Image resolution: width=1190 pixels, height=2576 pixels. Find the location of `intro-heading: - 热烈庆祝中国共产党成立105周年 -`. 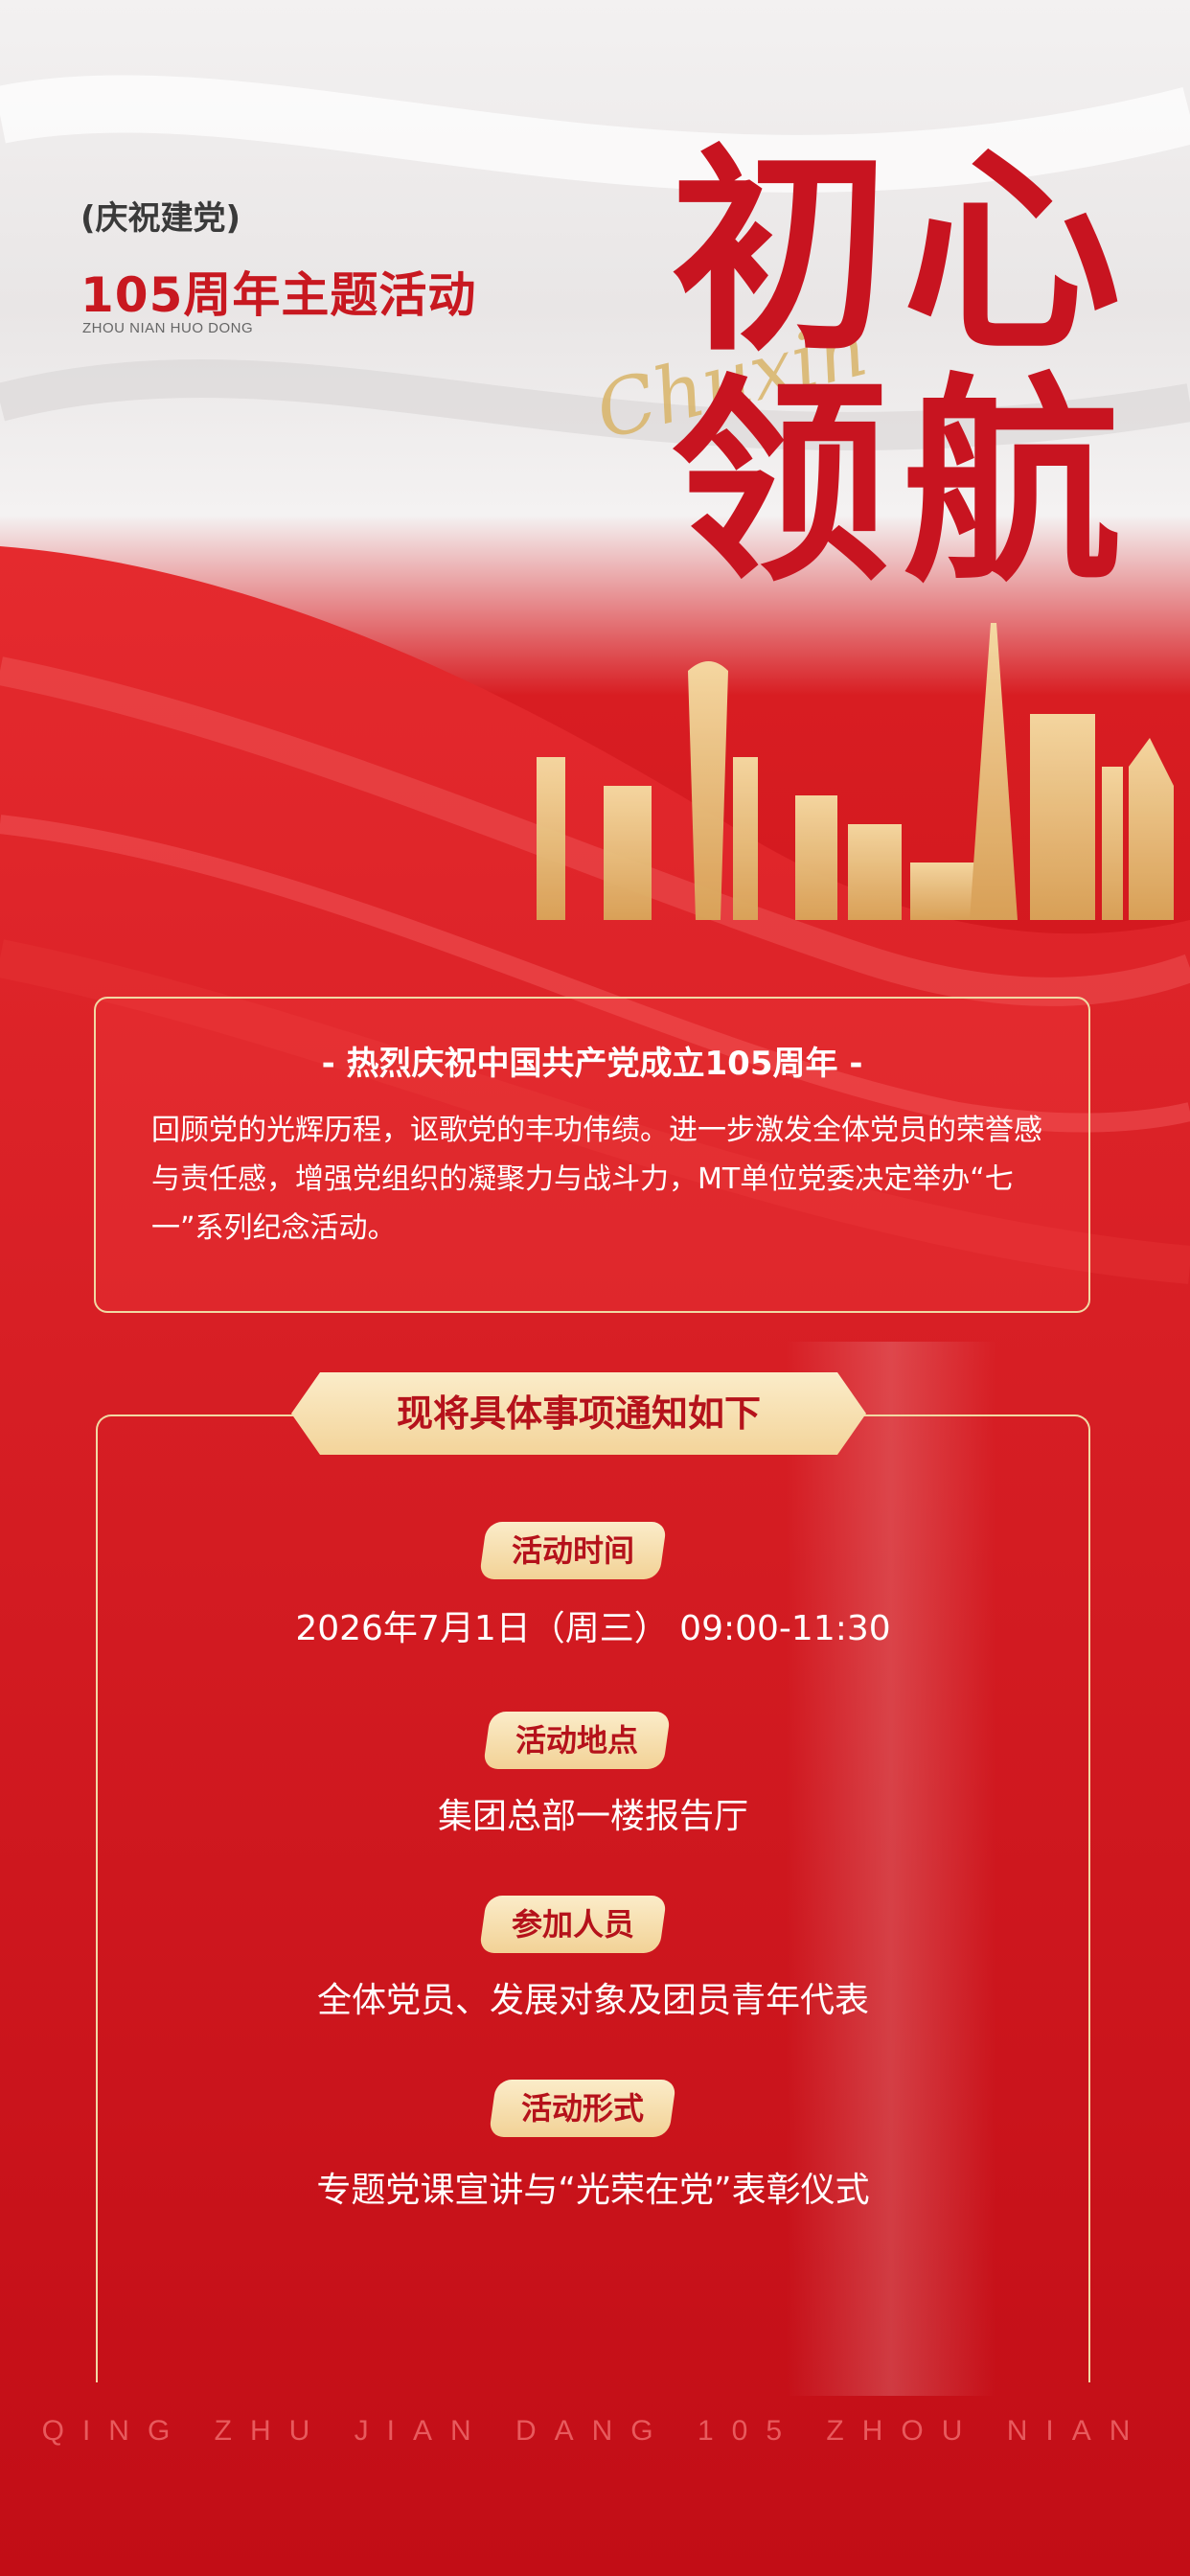

intro-heading: - 热烈庆祝中国共产党成立105周年 - is located at coordinates (592, 1064).